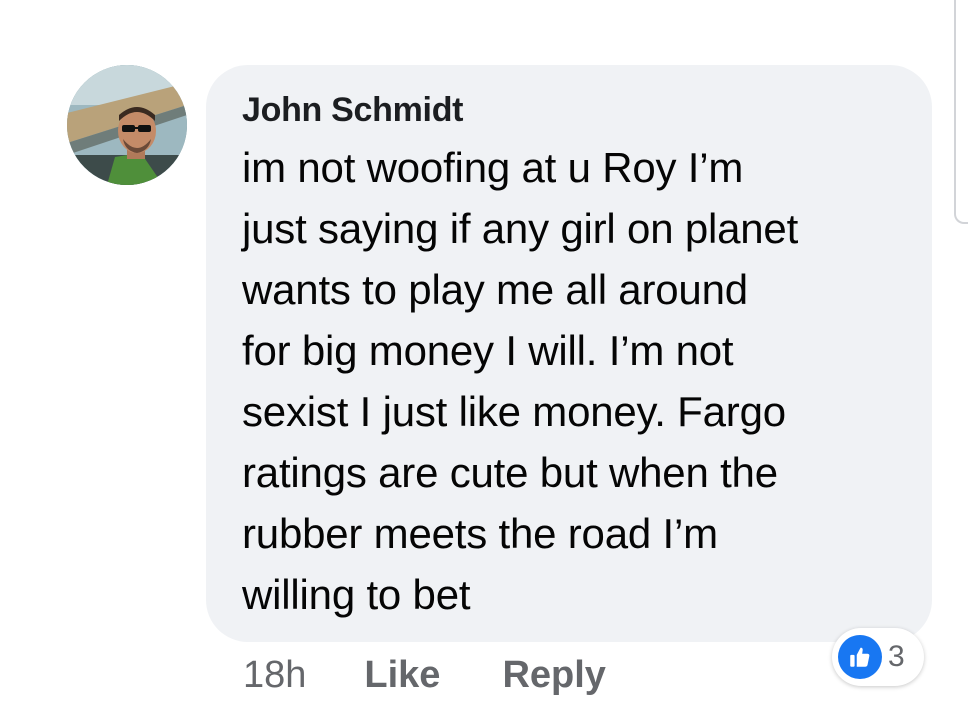  I want to click on comment-line: sexist I just like money. Fargo, so click(514, 411).